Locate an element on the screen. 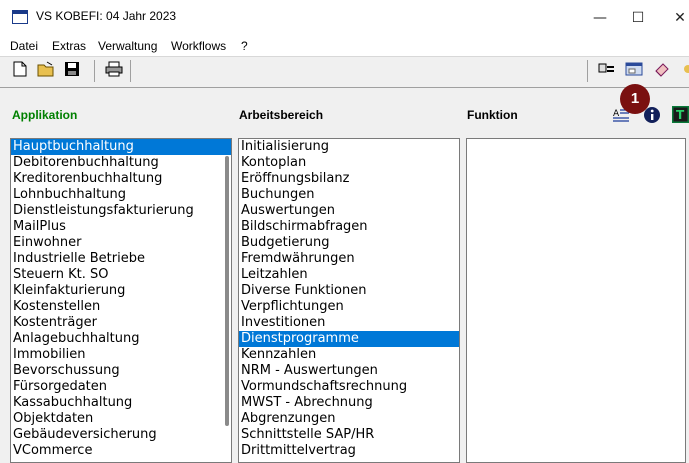 The width and height of the screenshot is (689, 463). arbeitsbereich-list-item: MWST - Abrechnung is located at coordinates (349, 403).